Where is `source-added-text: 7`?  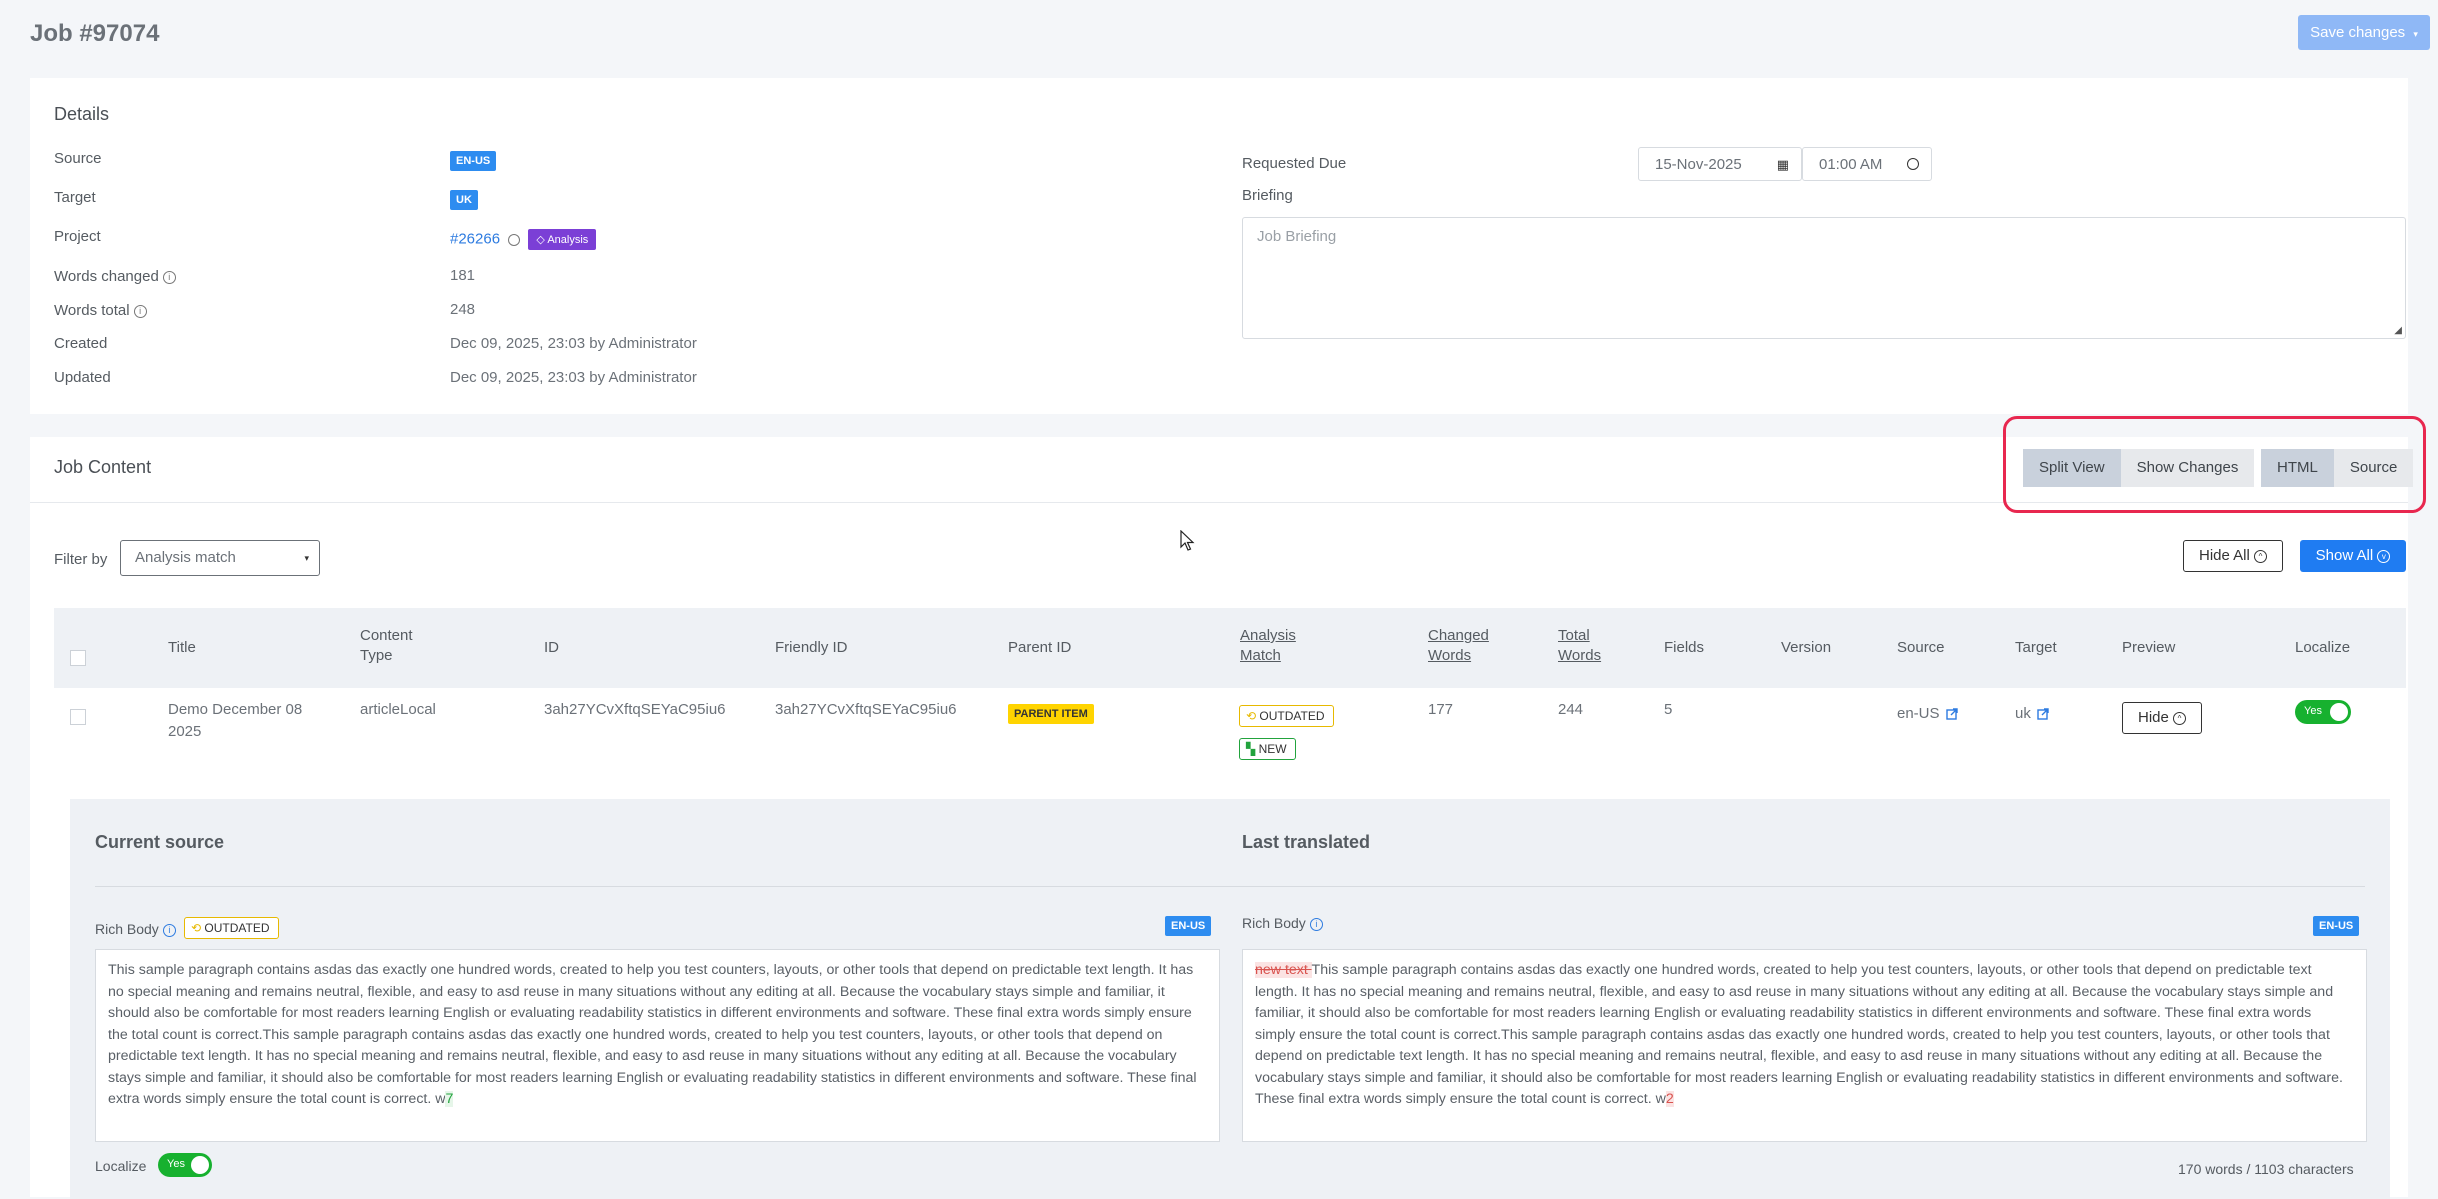 source-added-text: 7 is located at coordinates (449, 1099).